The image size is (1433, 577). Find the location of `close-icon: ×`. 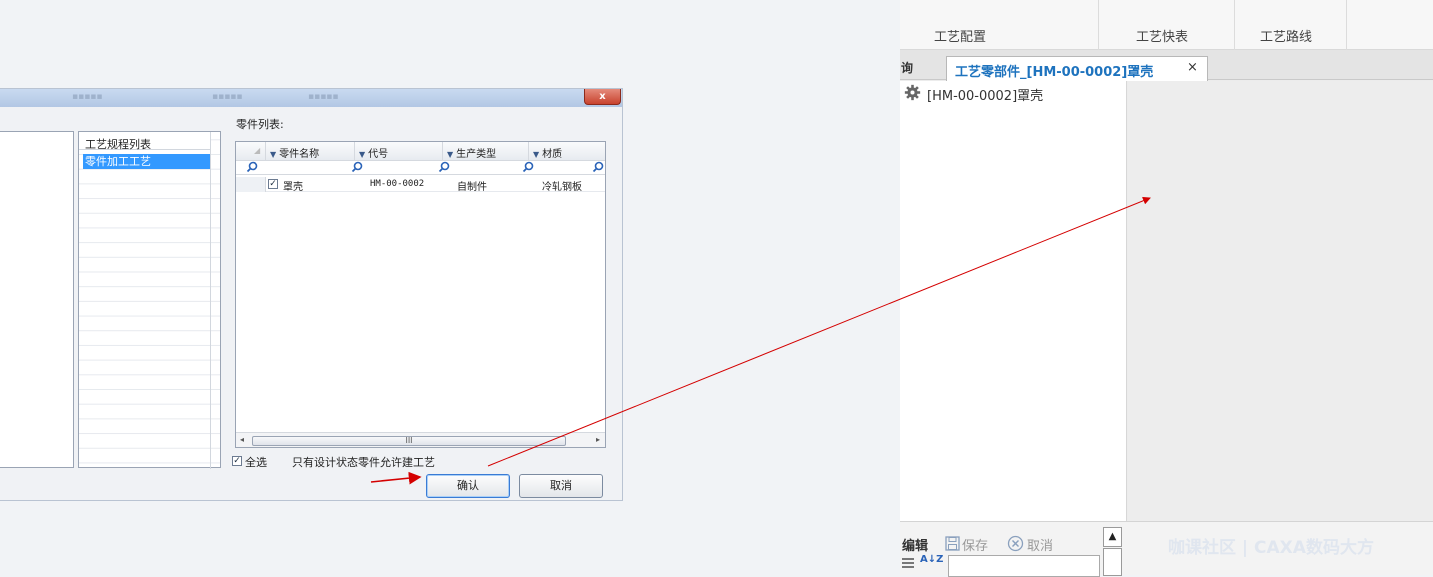

close-icon: × is located at coordinates (1192, 67).